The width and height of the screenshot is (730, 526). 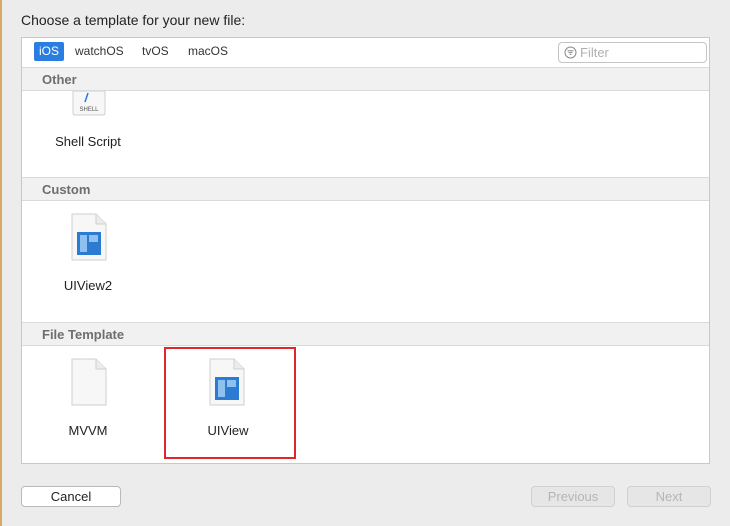 I want to click on template-item-mvvm: MVVM, so click(x=88, y=403).